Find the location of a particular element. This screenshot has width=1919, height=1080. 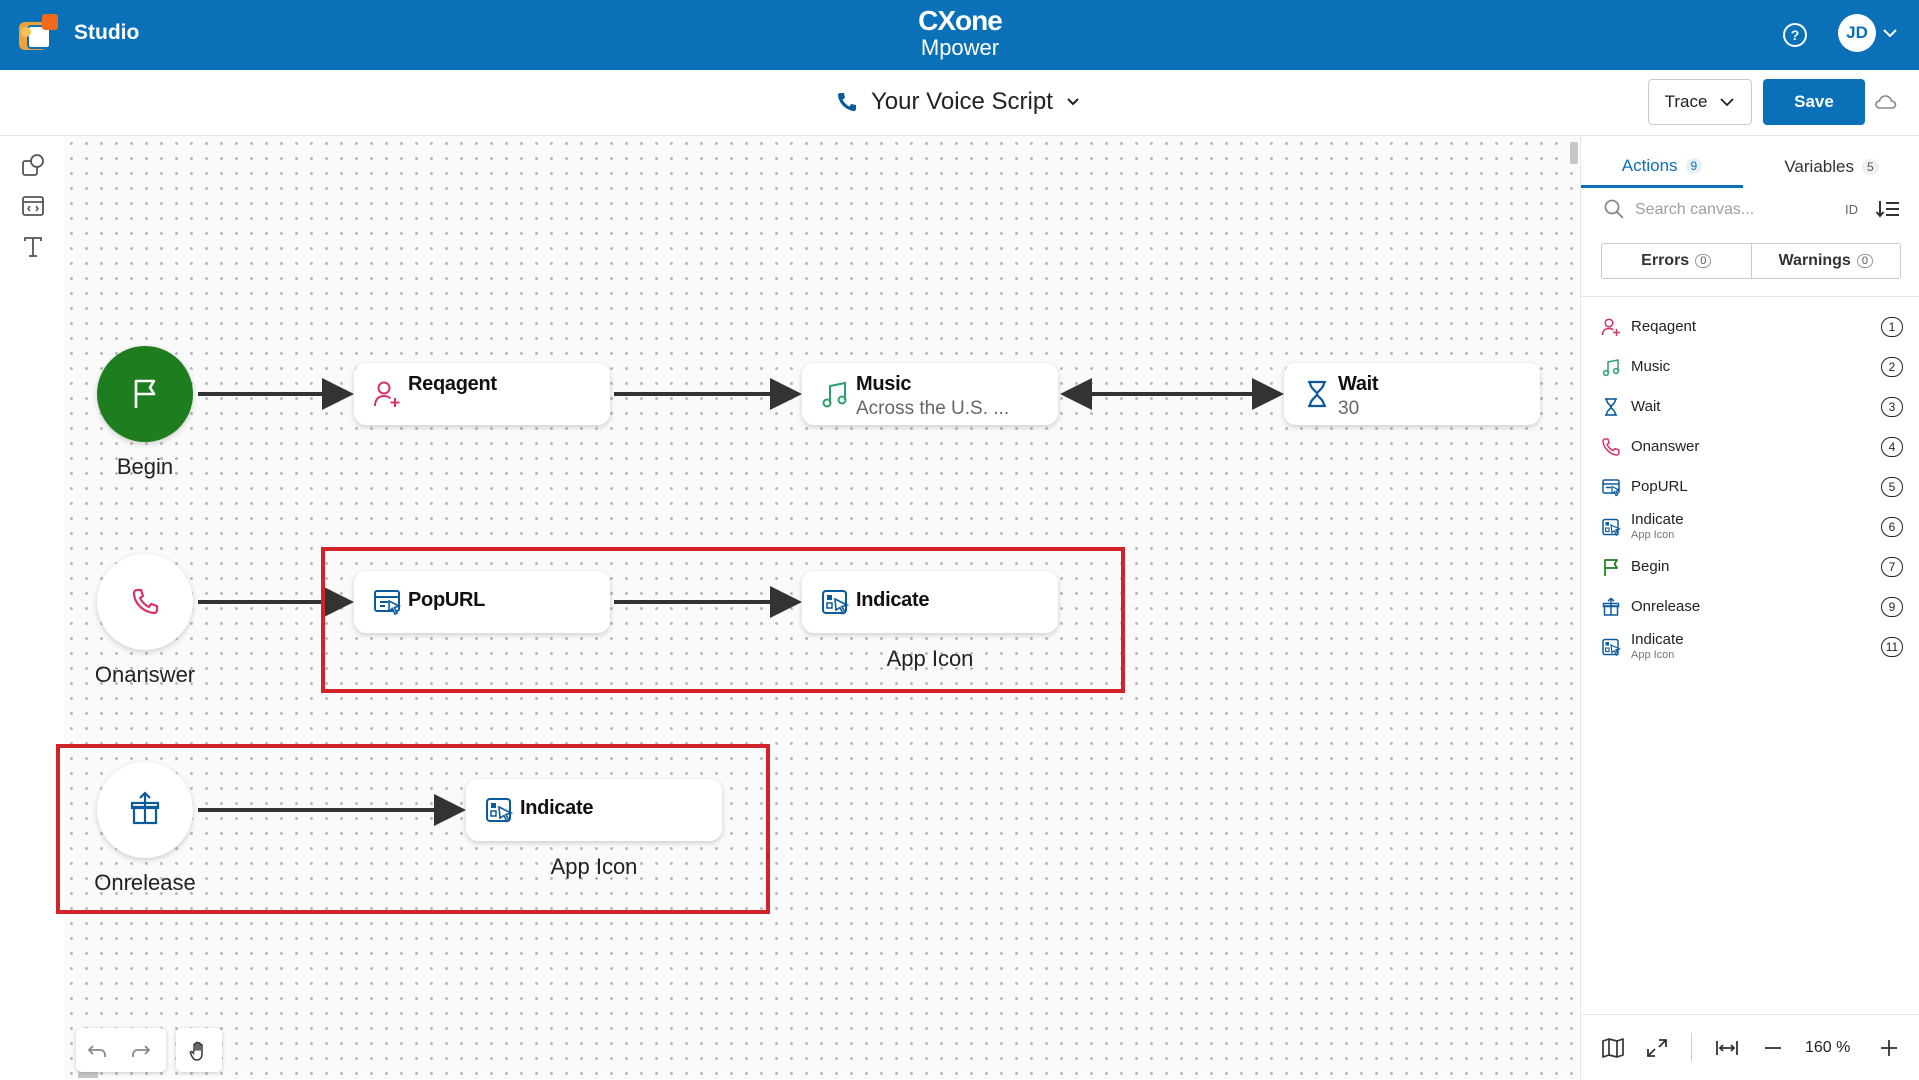

reqagent-node: Reqagent is located at coordinates (482, 394).